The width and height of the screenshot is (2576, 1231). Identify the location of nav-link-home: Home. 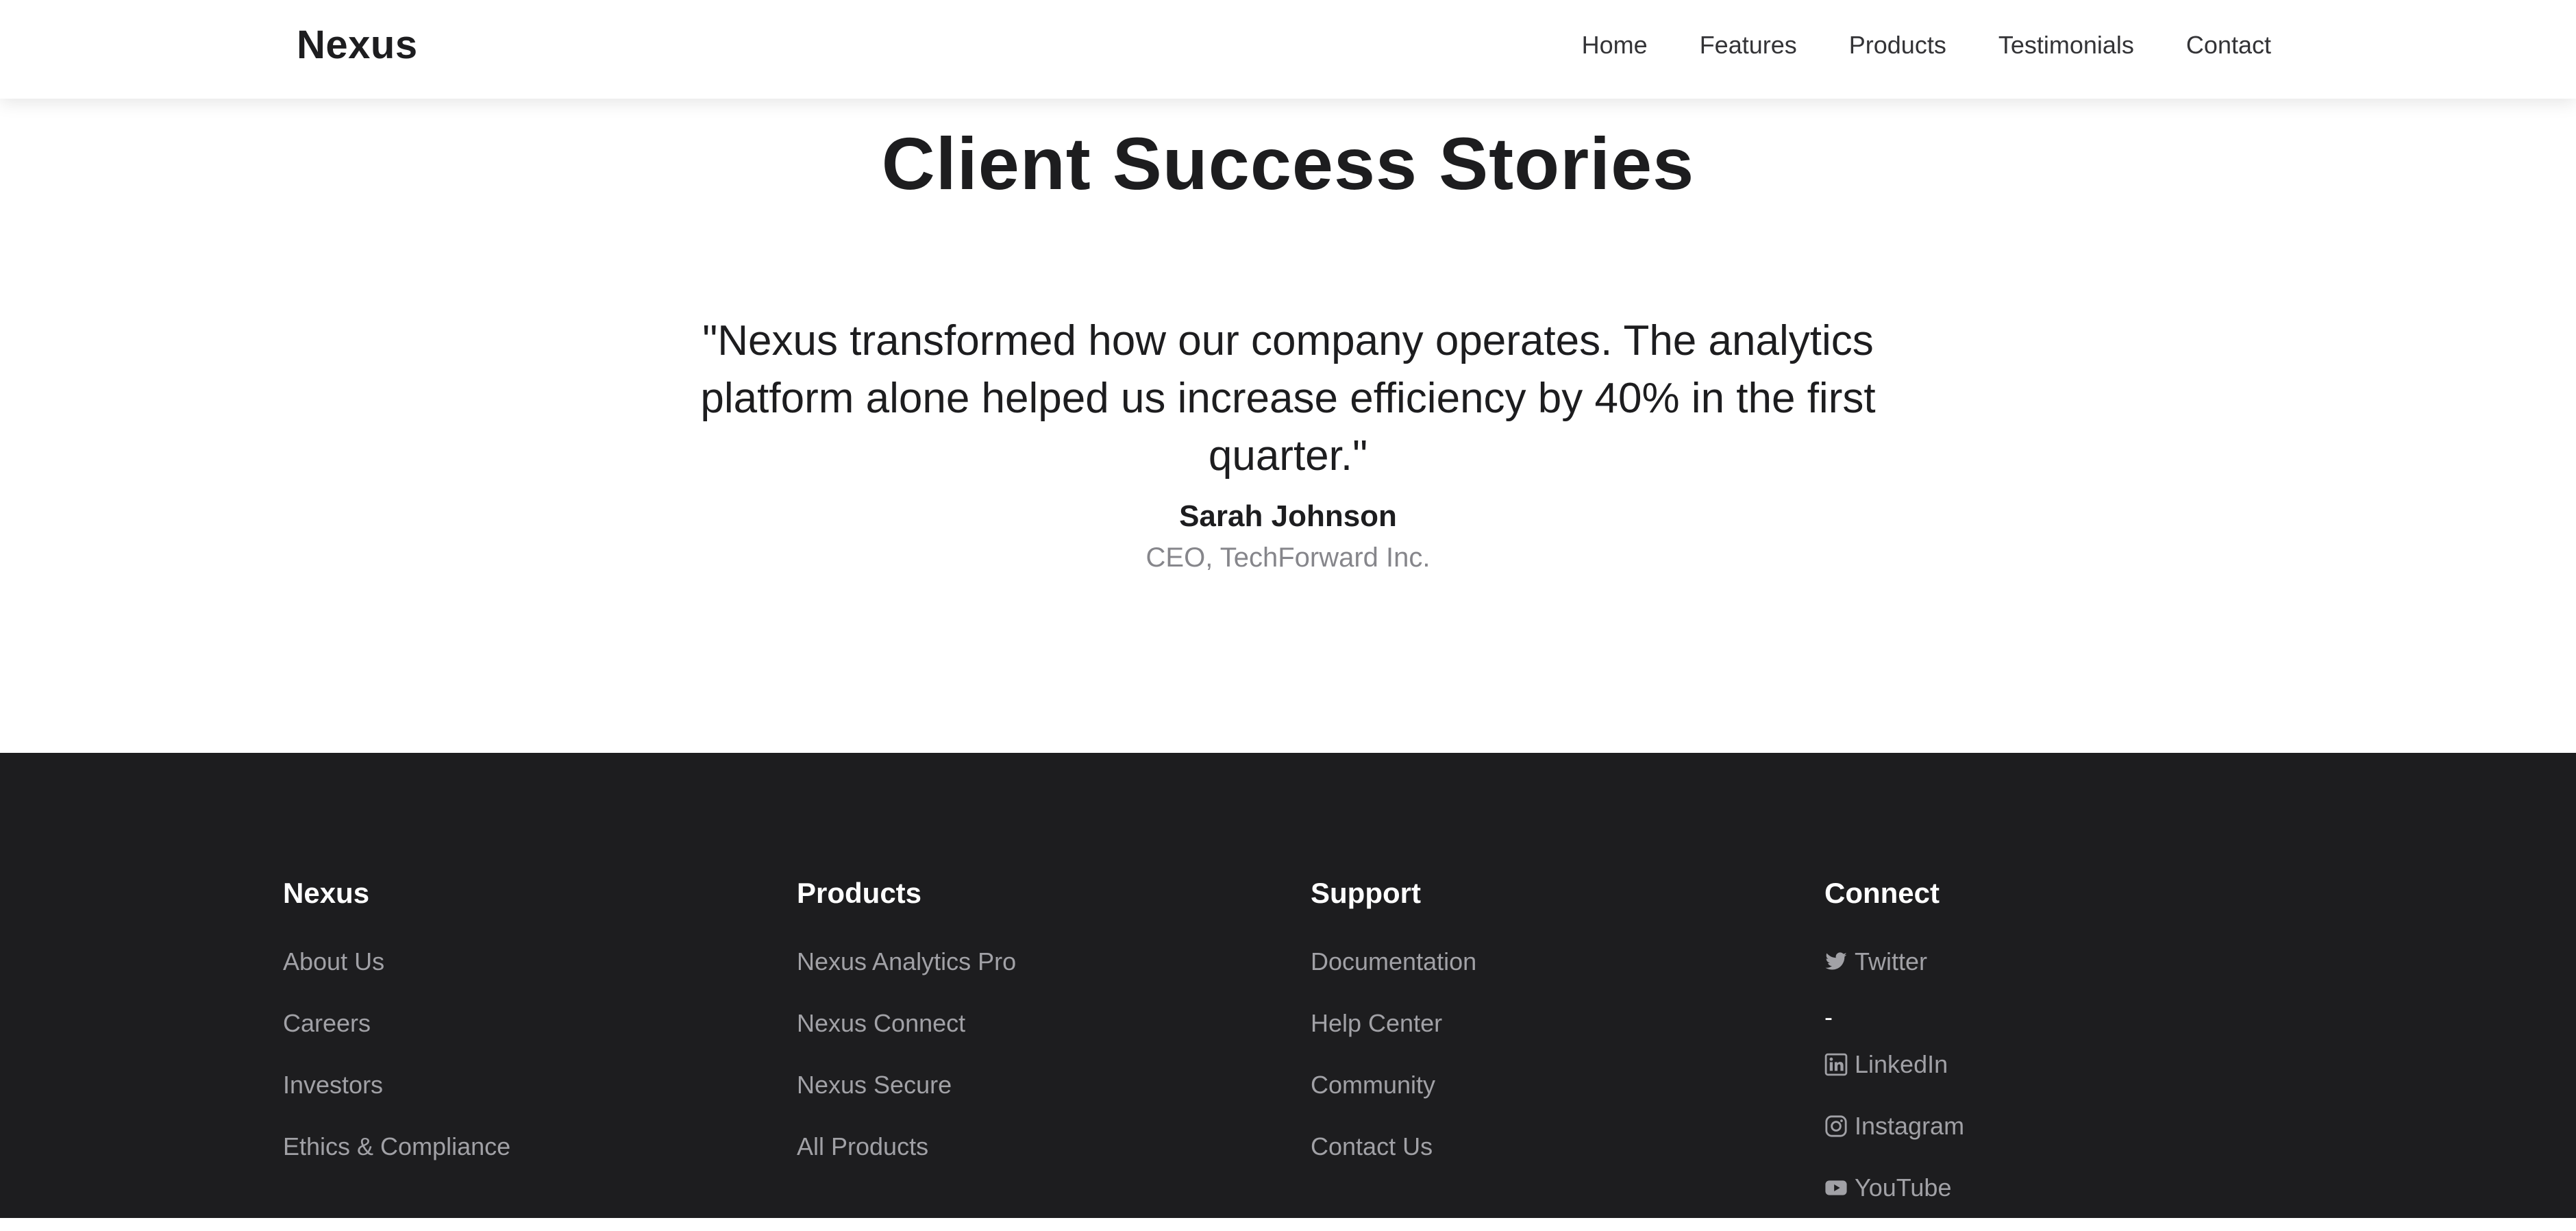
(1615, 46).